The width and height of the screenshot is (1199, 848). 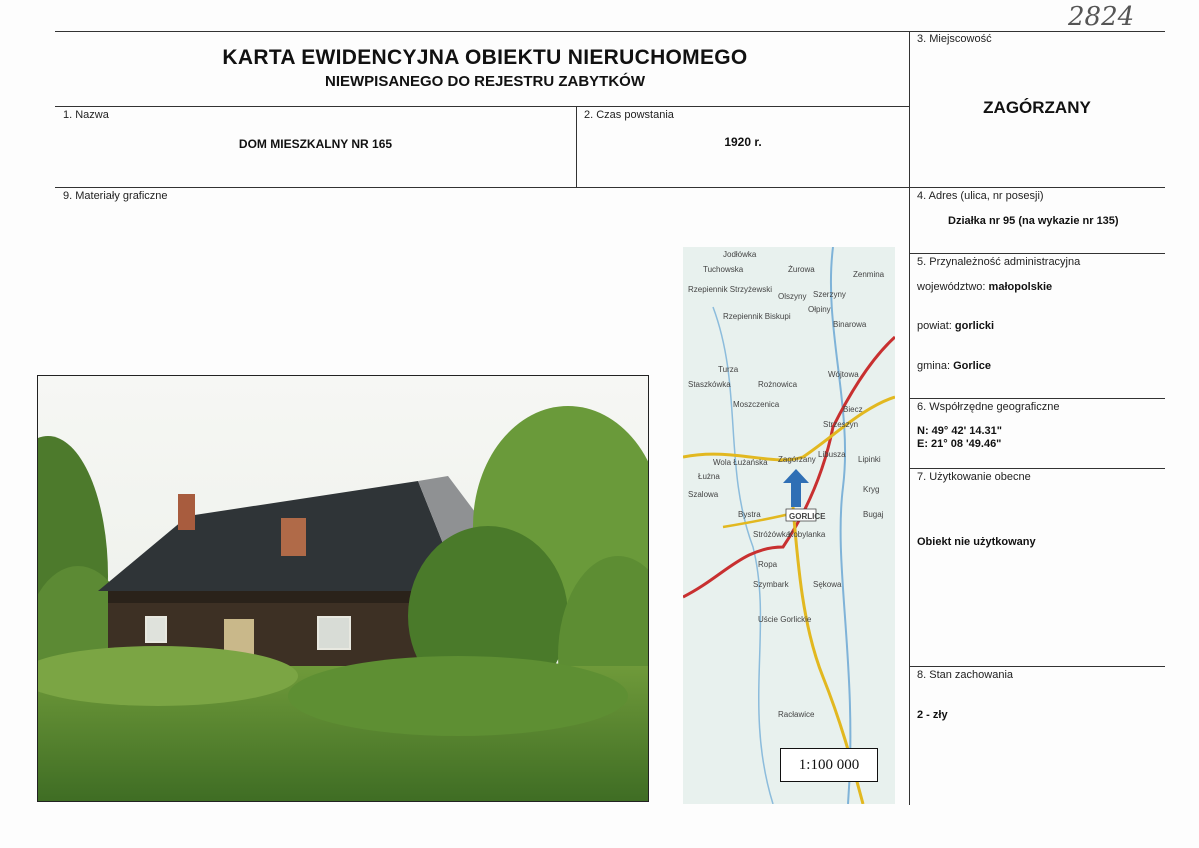 I want to click on condition-value: 2 - zły, so click(x=932, y=715).